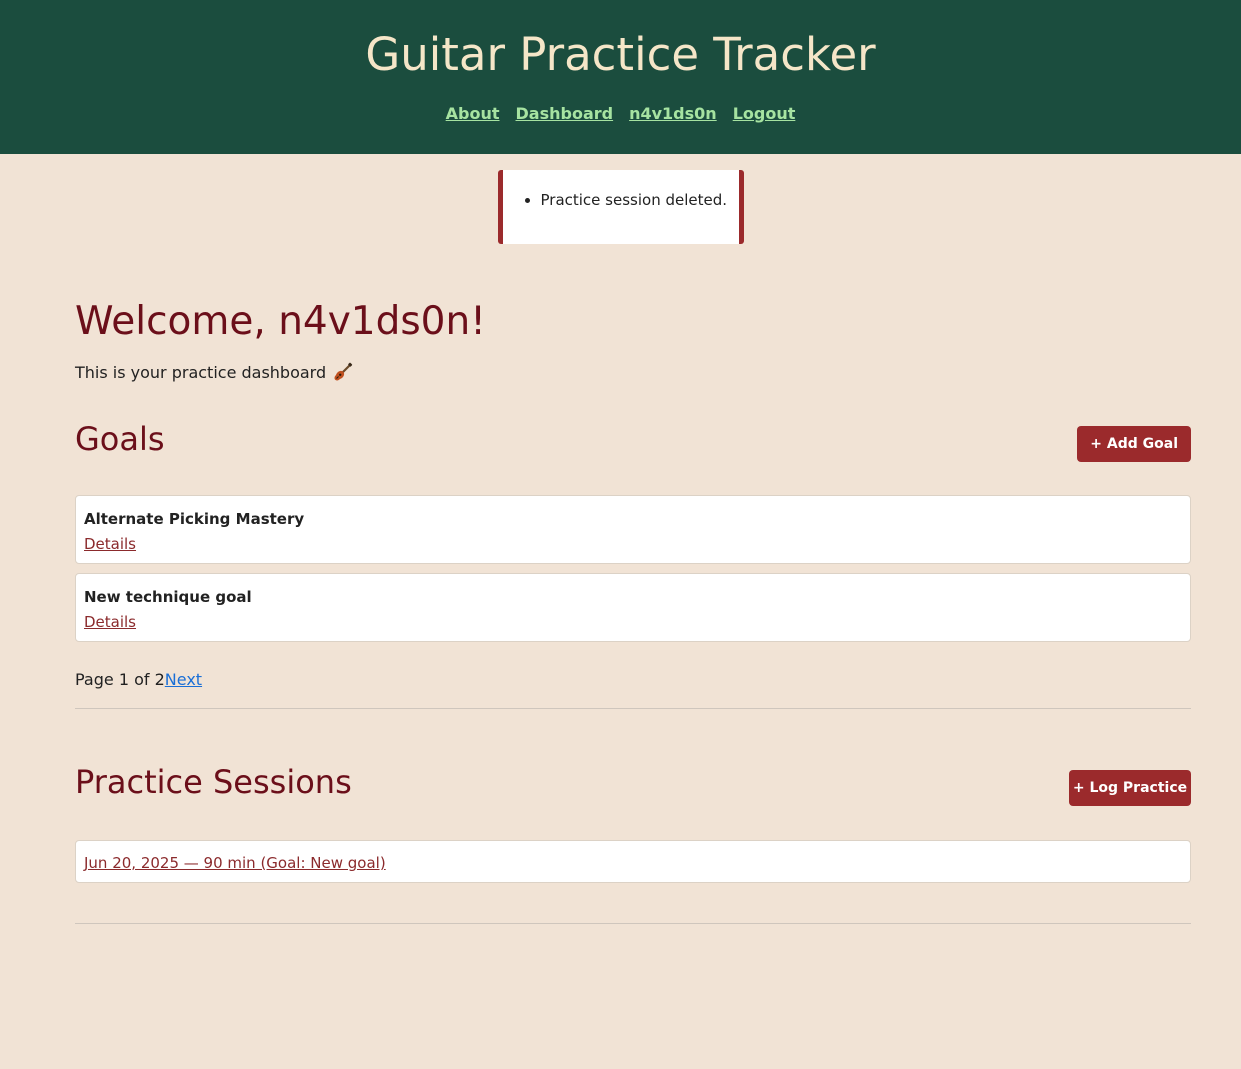 The width and height of the screenshot is (1241, 1069). What do you see at coordinates (194, 519) in the screenshot?
I see `goal-name: Alternate Picking Mastery` at bounding box center [194, 519].